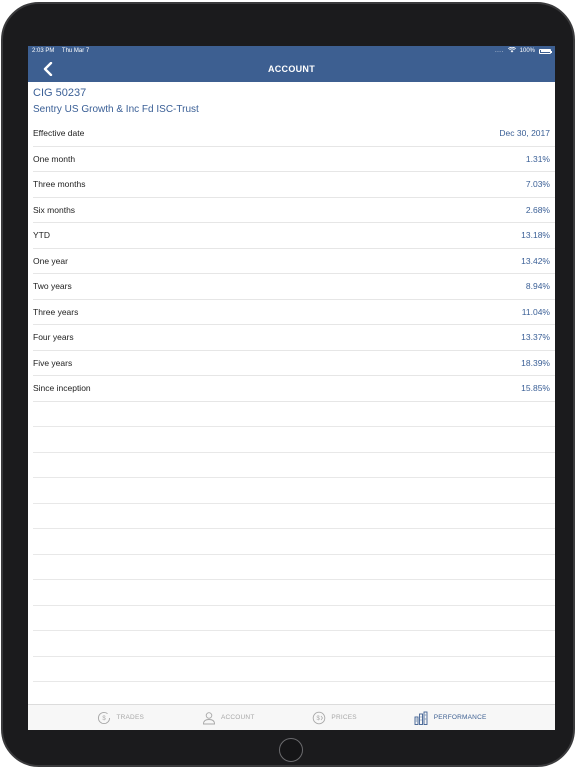 The height and width of the screenshot is (768, 576). I want to click on row-value: 1.31%, so click(537, 158).